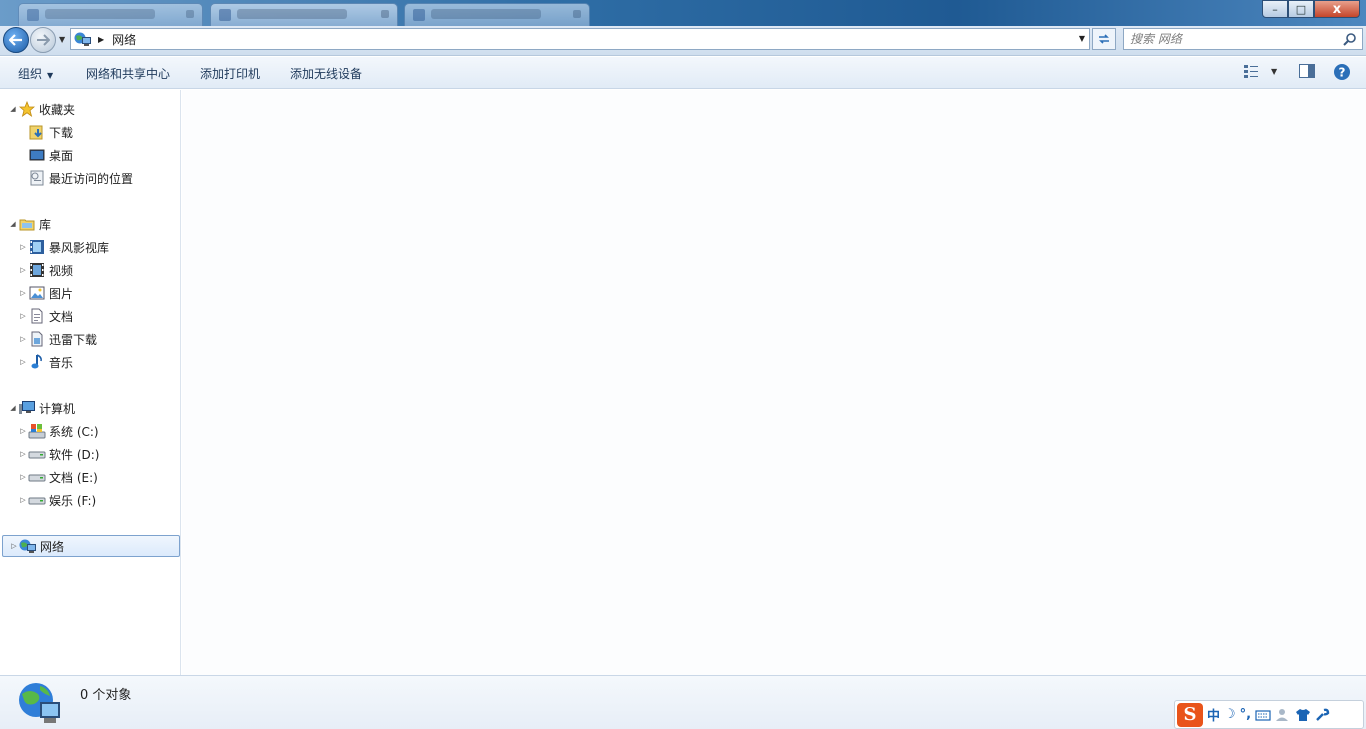 The width and height of the screenshot is (1366, 729). I want to click on details-pane: 0 个对象, so click(683, 702).